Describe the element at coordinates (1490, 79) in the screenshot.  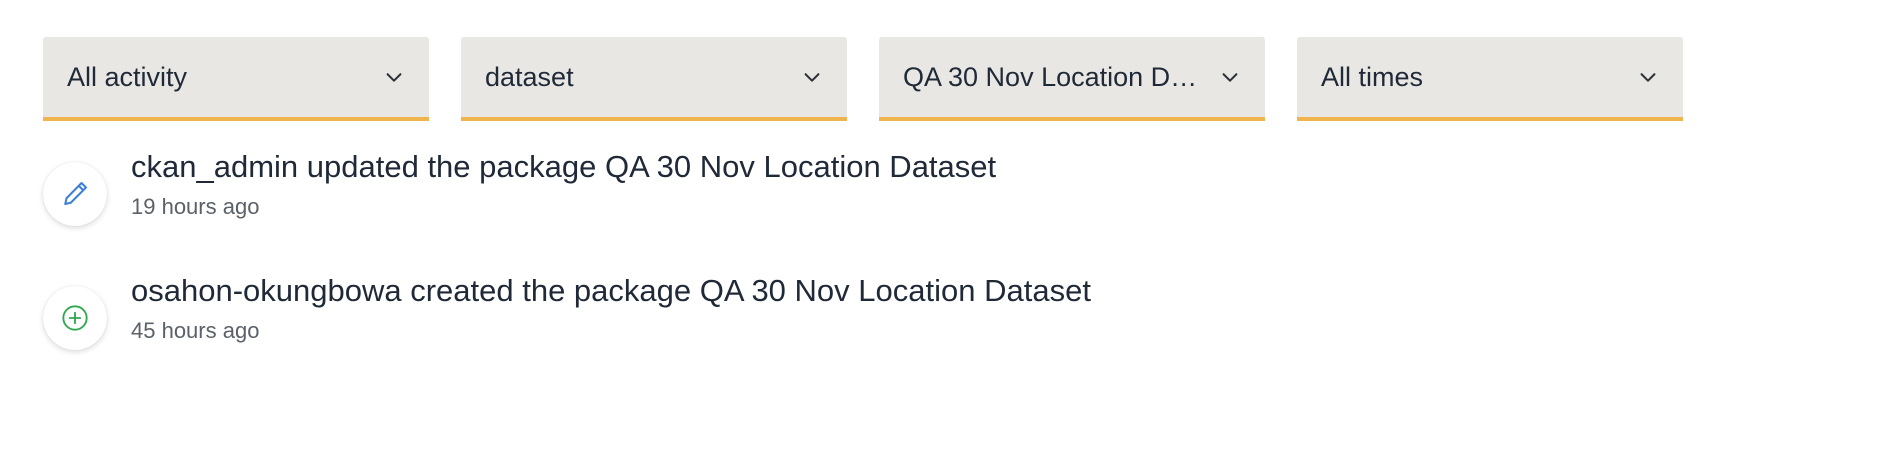
I see `time-filter-select: All times` at that location.